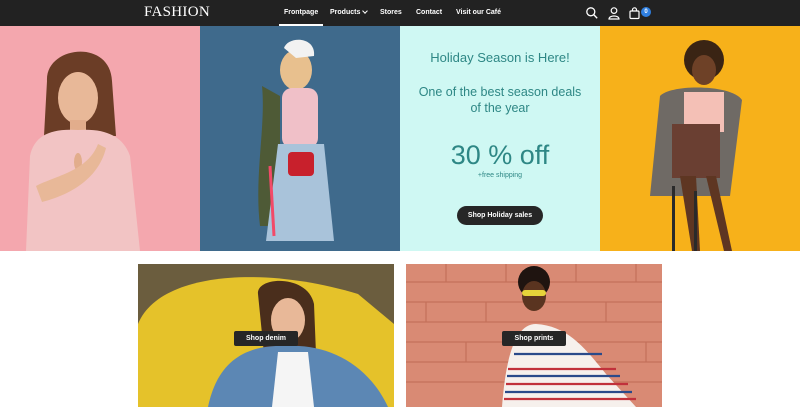  Describe the element at coordinates (500, 215) in the screenshot. I see `shop-holiday-sales-button: Shop Holiday sales` at that location.